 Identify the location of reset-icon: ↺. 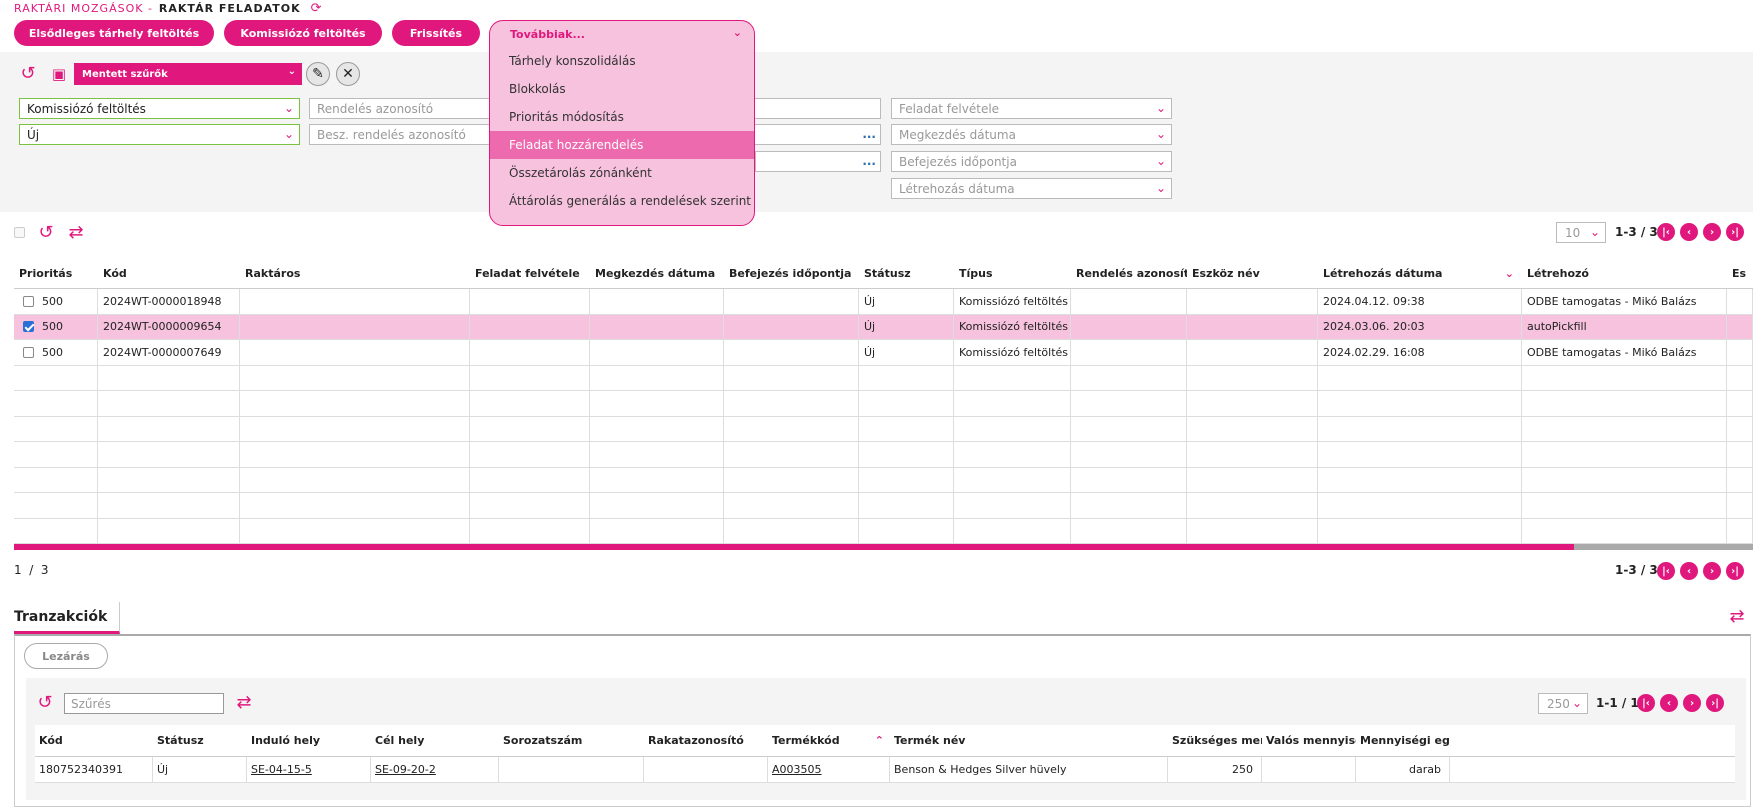
(28, 74).